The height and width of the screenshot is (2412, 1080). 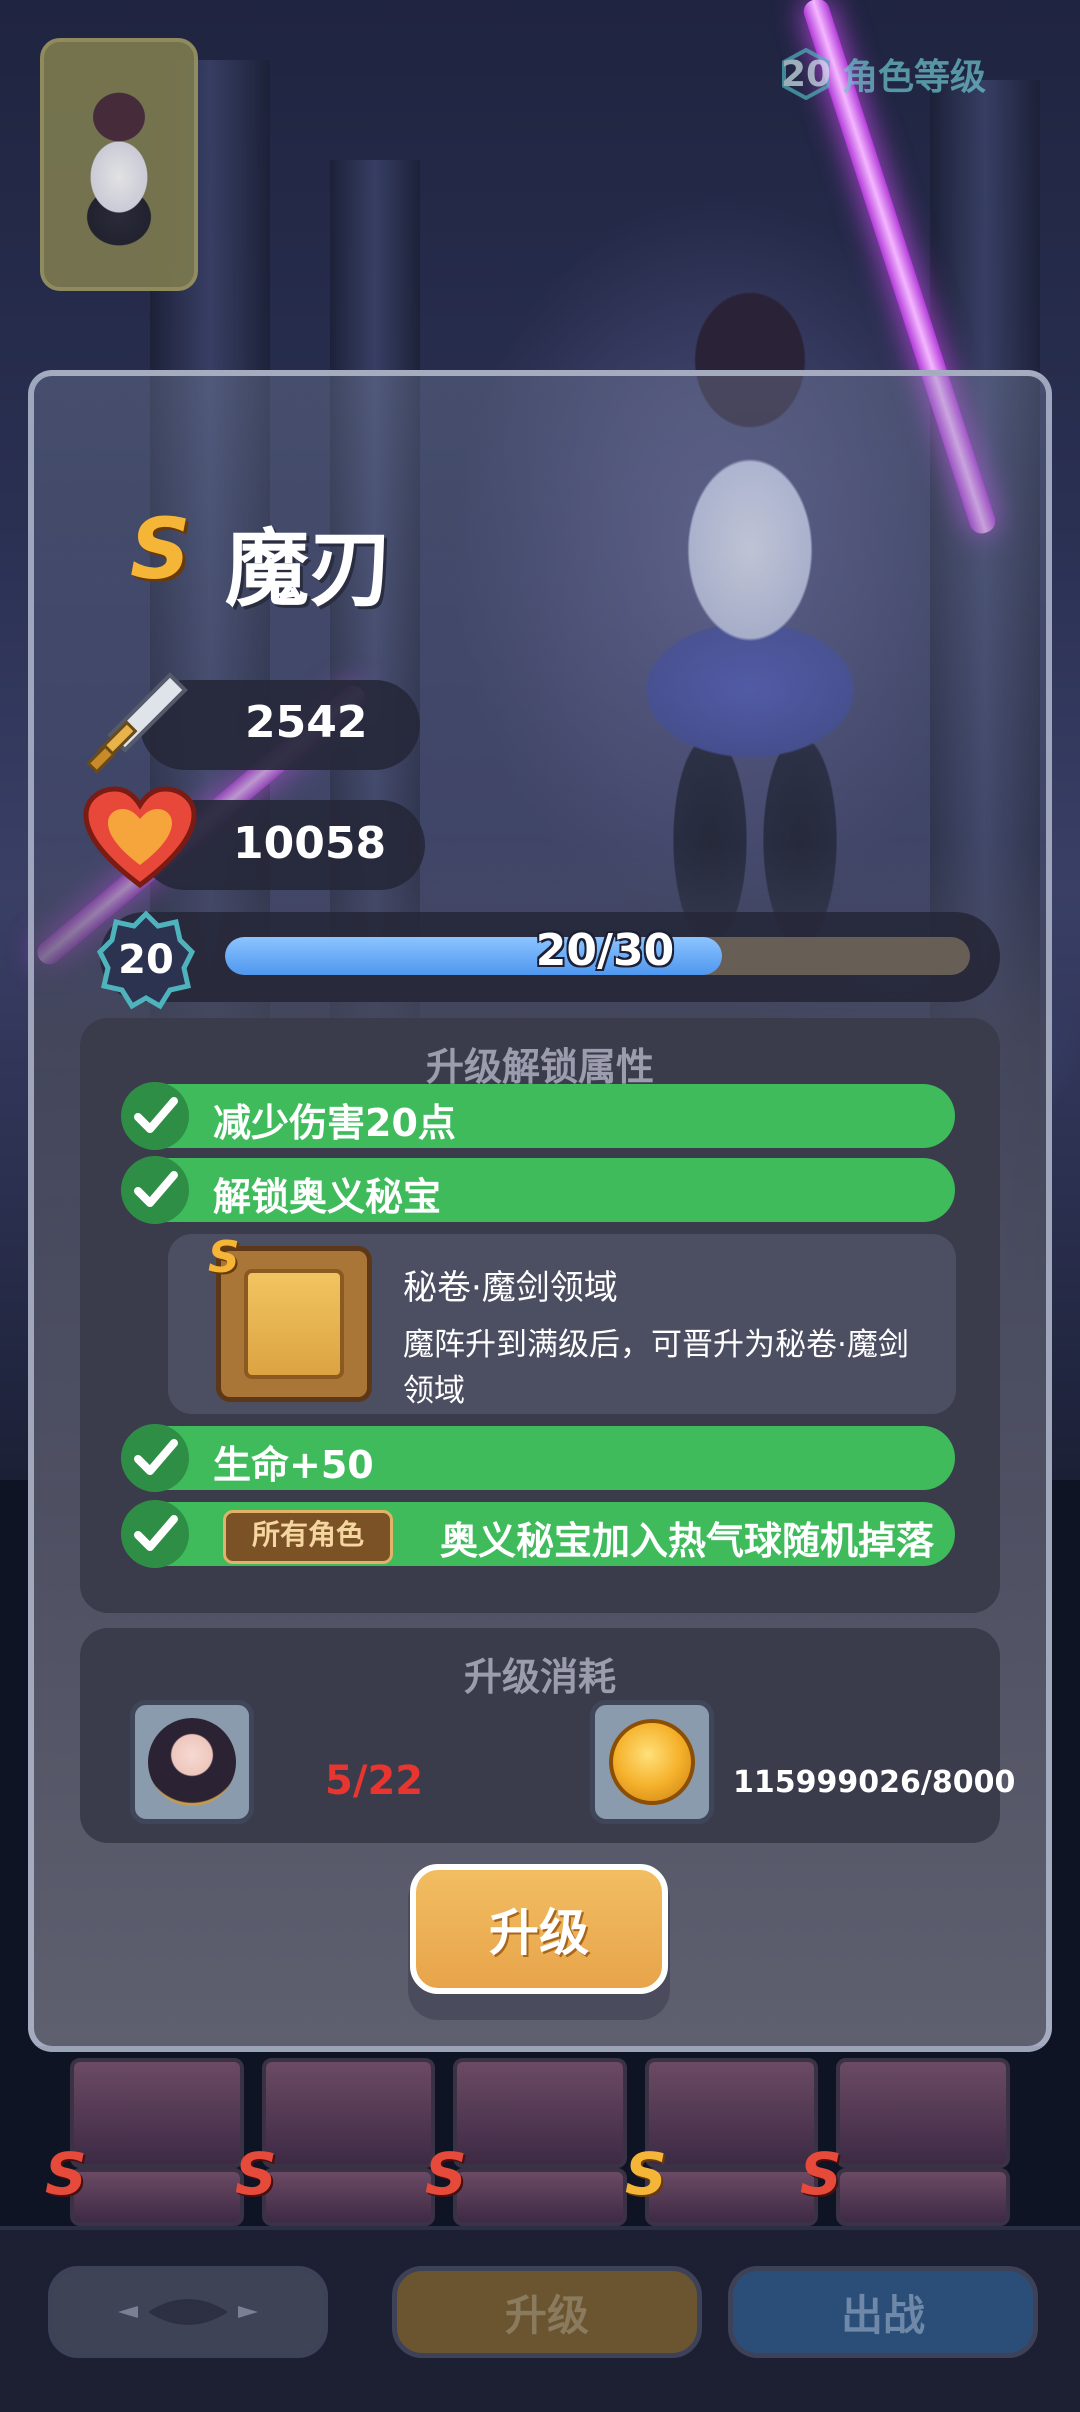 What do you see at coordinates (510, 1288) in the screenshot?
I see `treasure-title: 秘卷·魔剑领域` at bounding box center [510, 1288].